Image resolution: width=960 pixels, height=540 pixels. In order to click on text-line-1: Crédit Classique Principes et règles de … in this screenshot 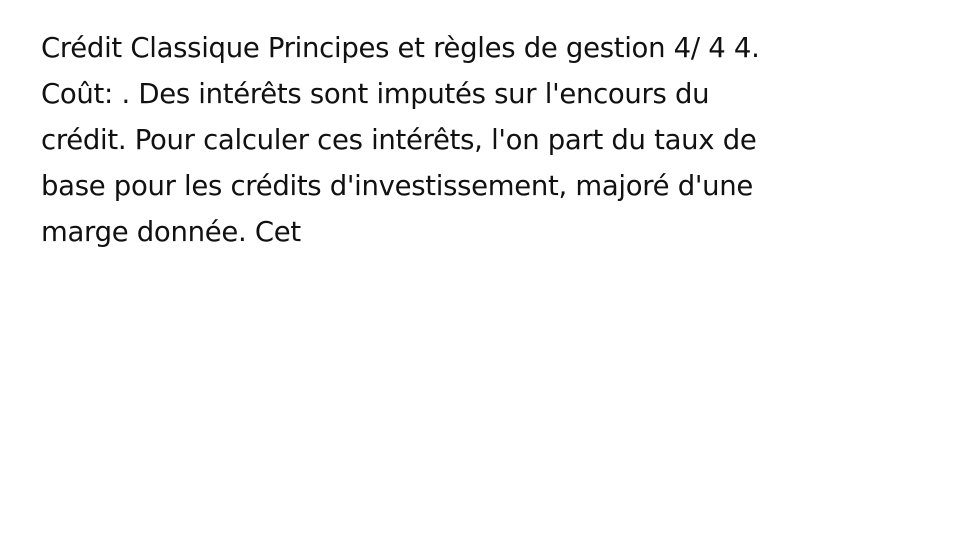, I will do `click(400, 48)`.